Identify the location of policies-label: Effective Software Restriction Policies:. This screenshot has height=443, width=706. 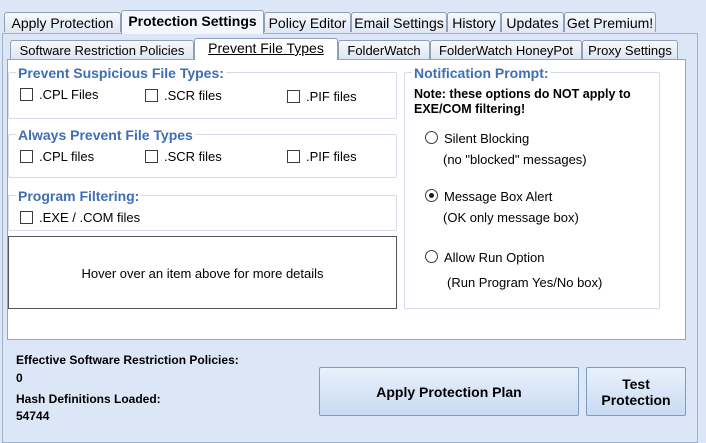
(127, 360).